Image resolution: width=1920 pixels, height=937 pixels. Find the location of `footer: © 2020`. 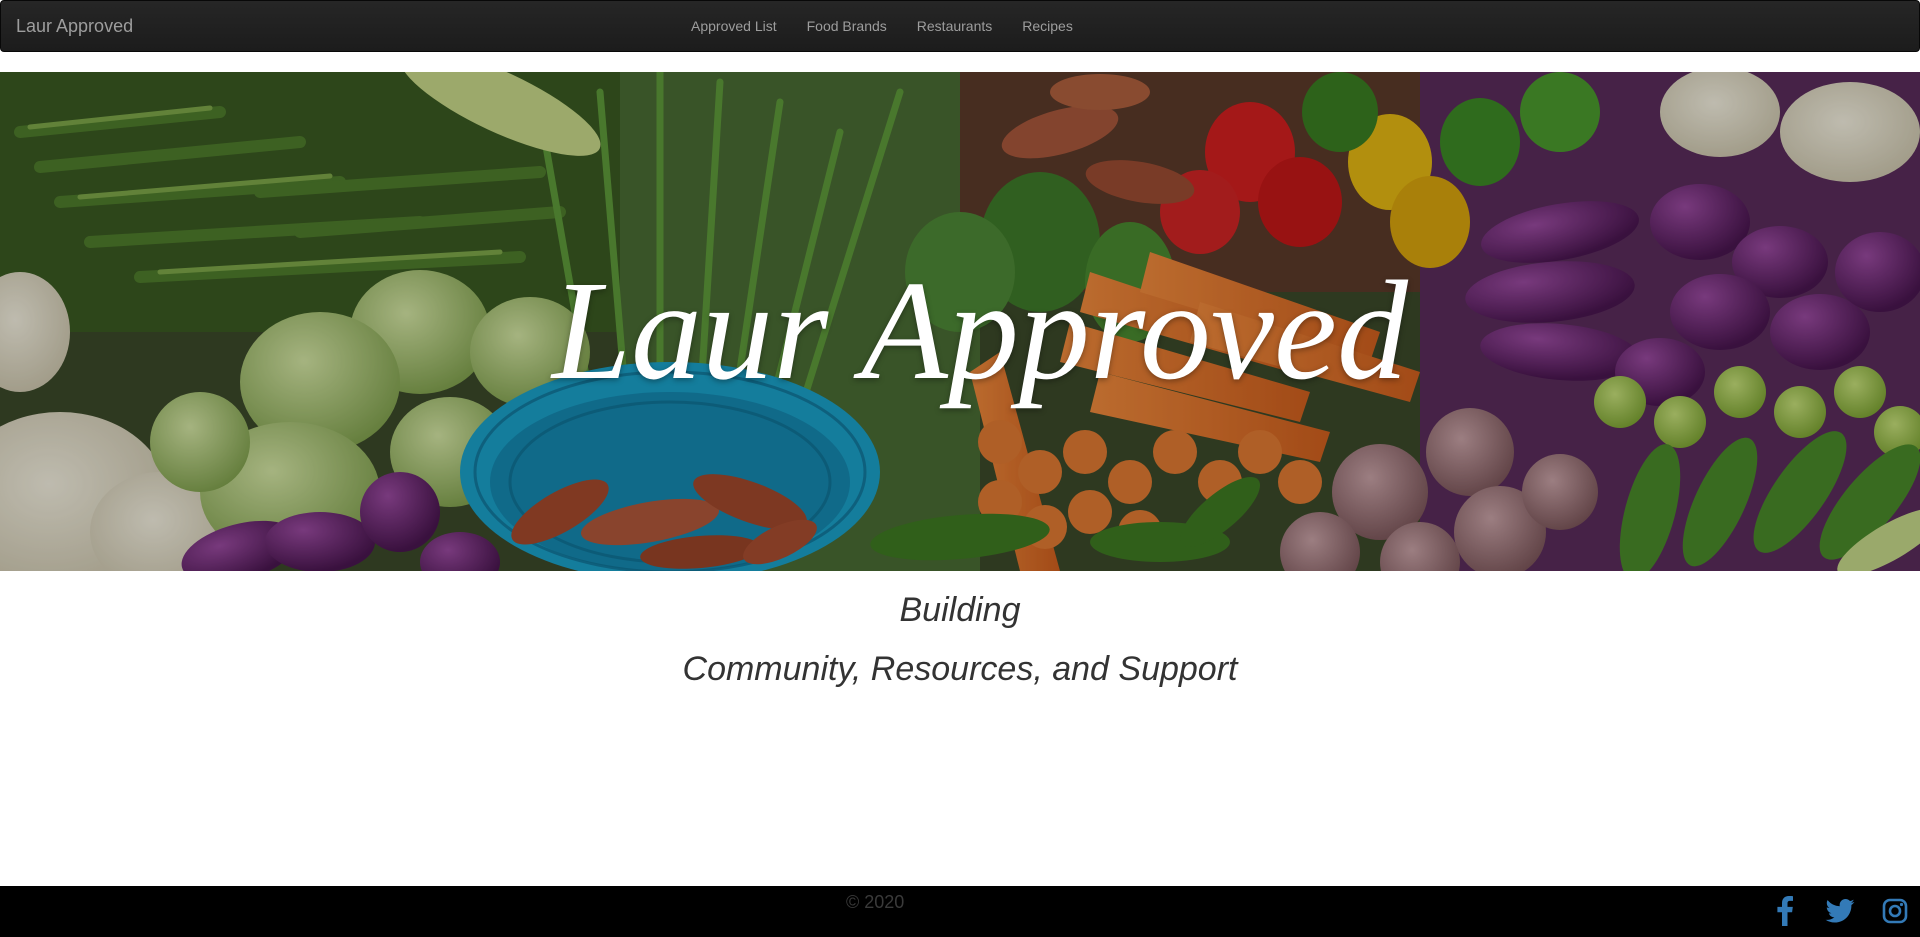

footer: © 2020 is located at coordinates (960, 911).